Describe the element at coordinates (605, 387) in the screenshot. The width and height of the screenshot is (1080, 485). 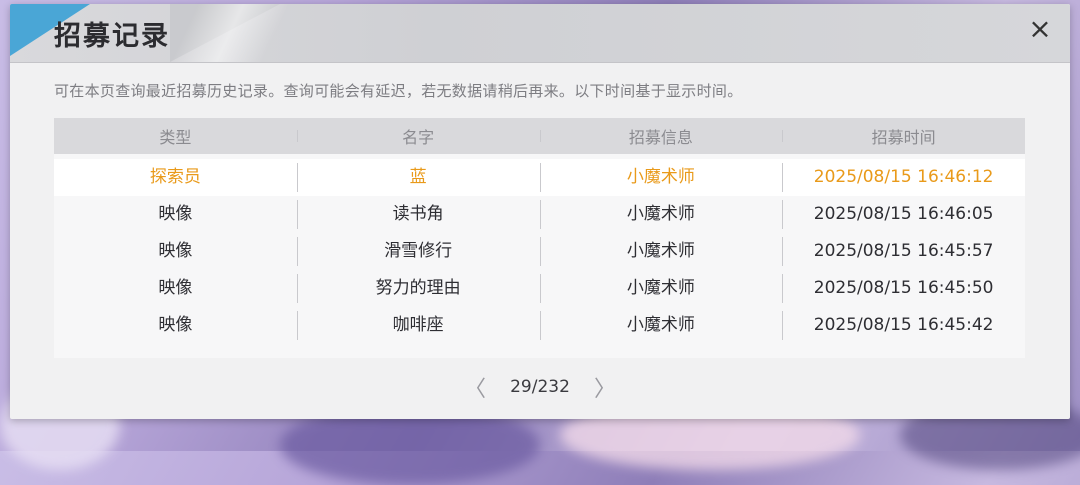
I see `chevron-right-icon: 〉` at that location.